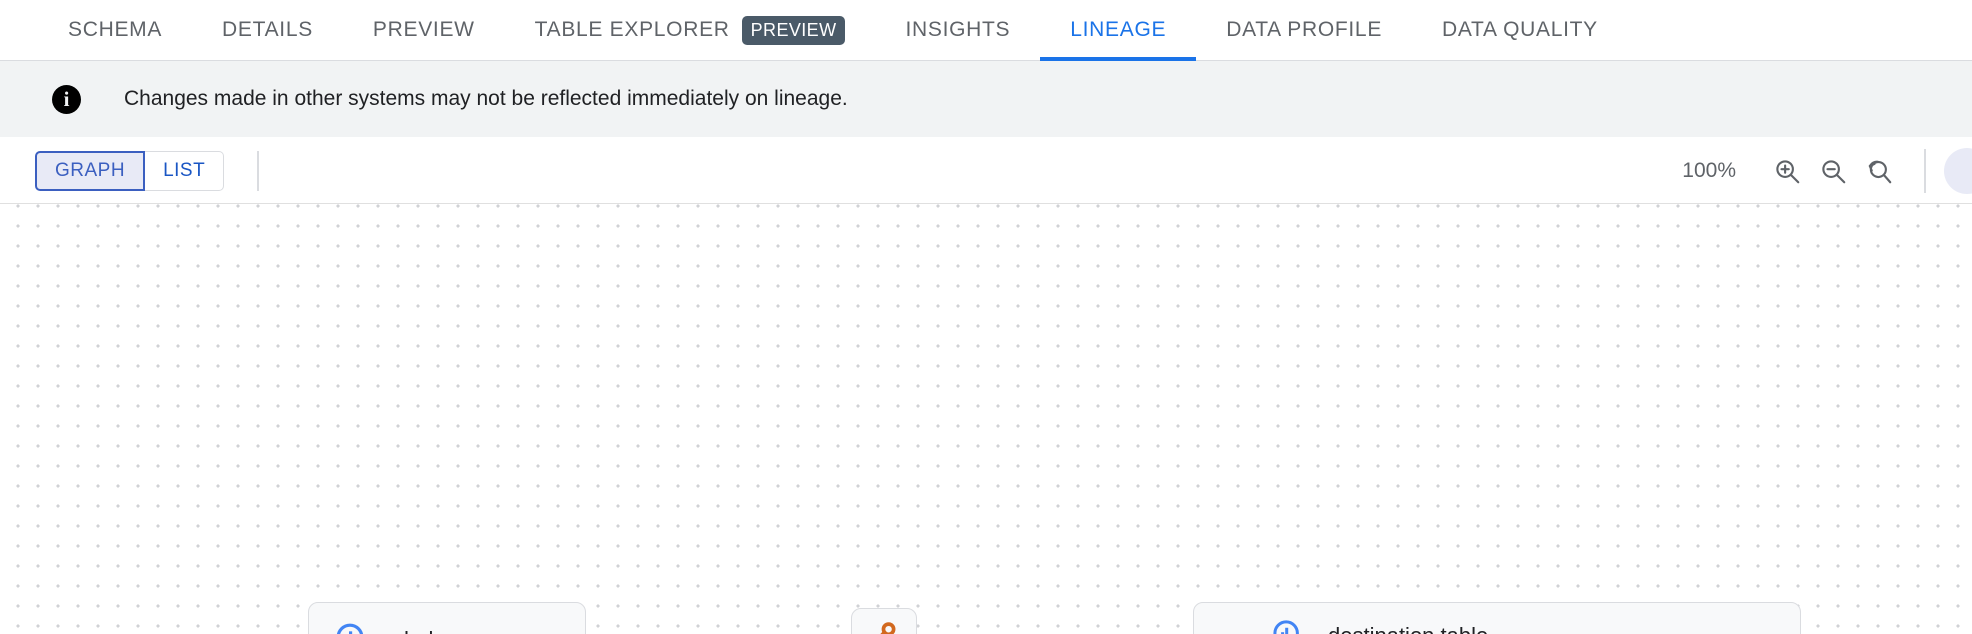 The image size is (1972, 634). I want to click on tab-label: TABLE EXPLORER, so click(632, 29).